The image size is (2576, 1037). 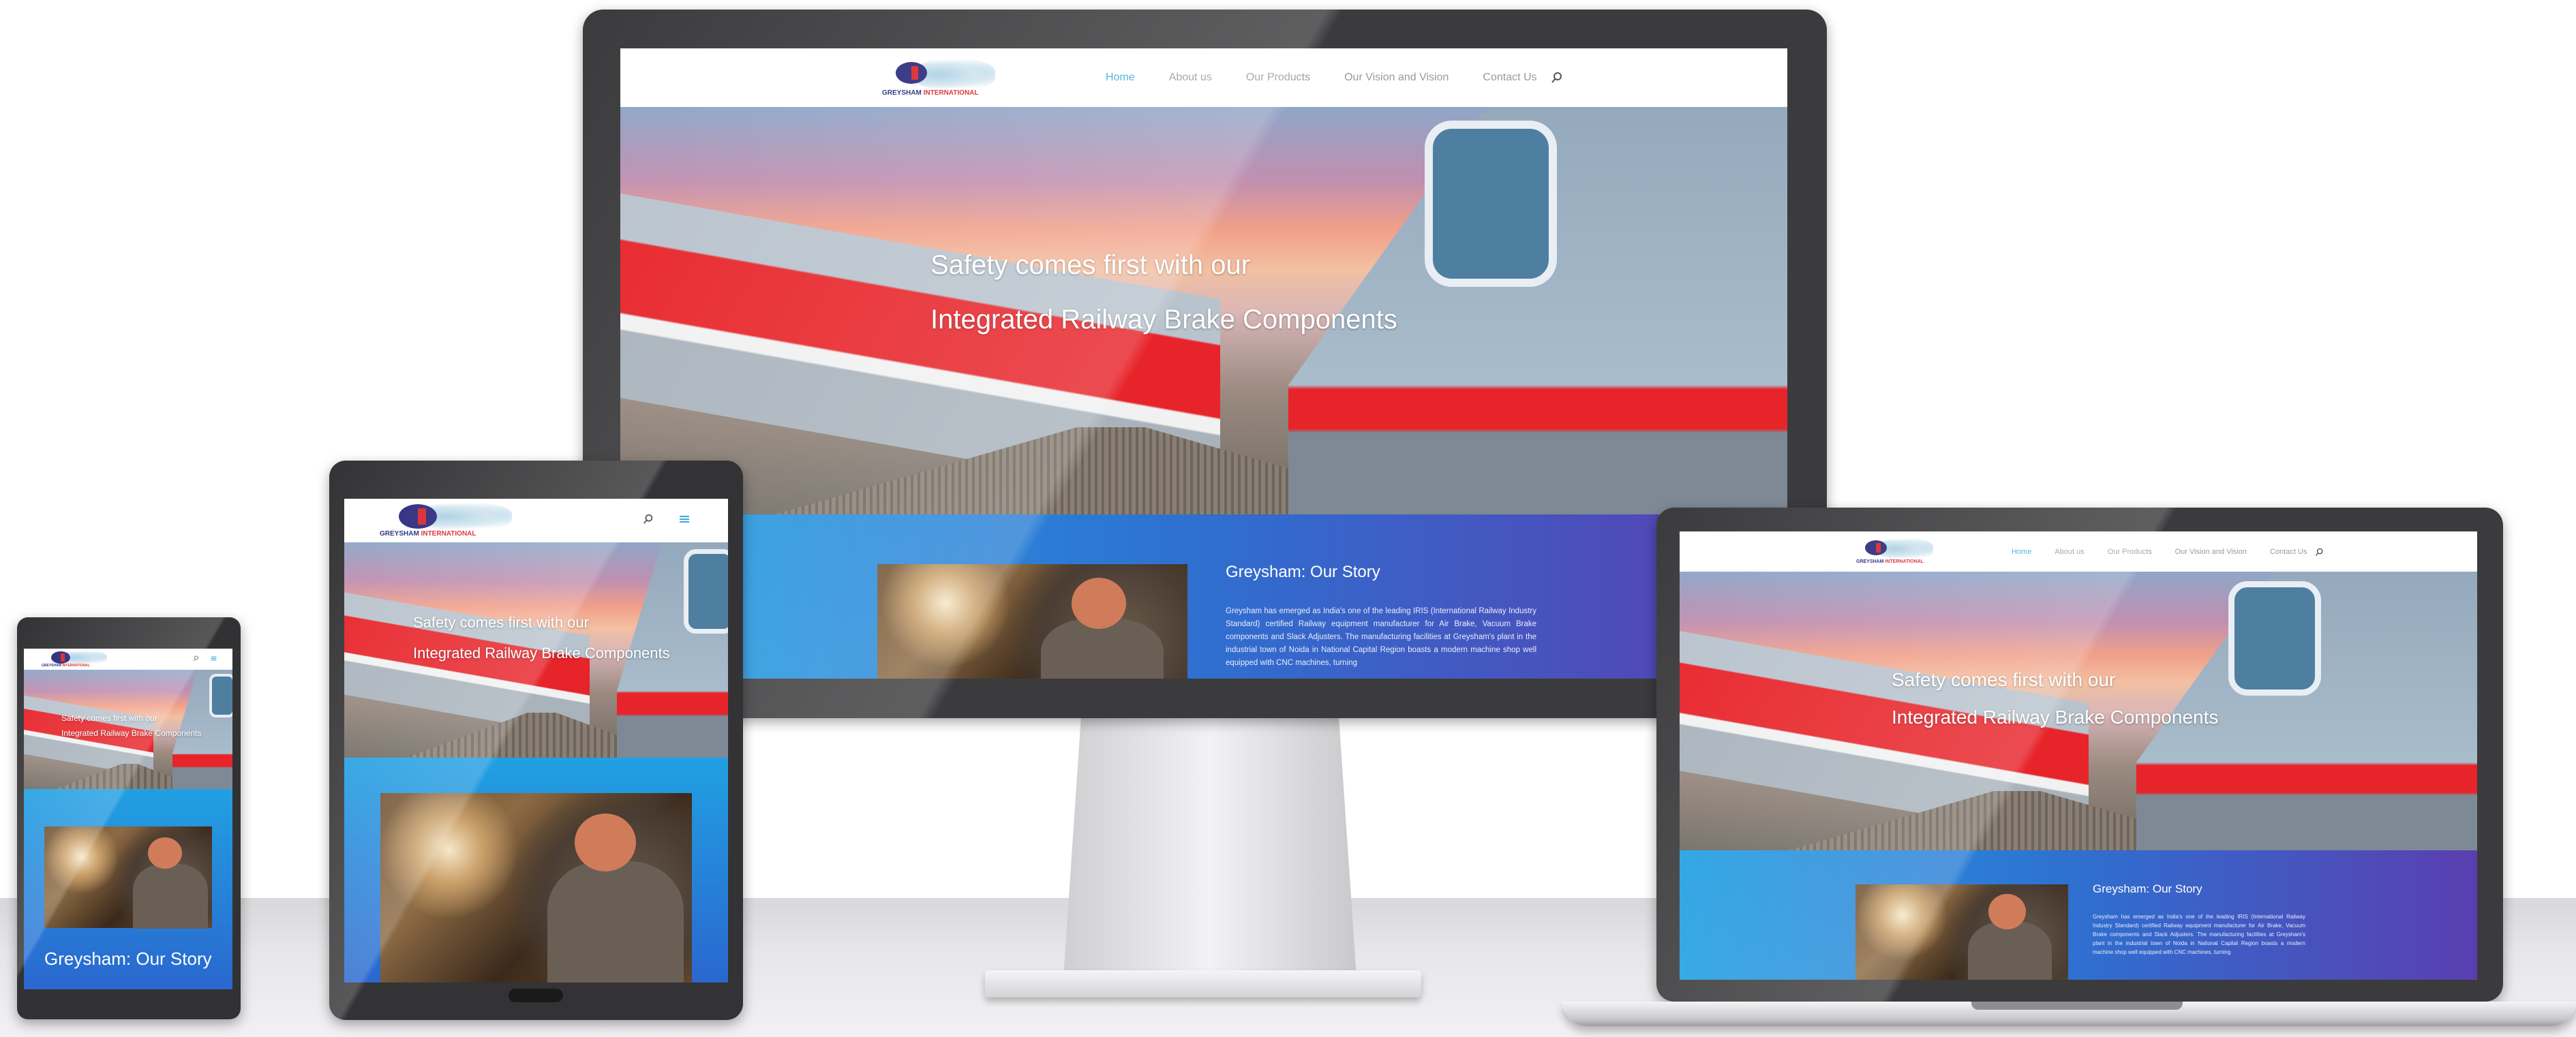 I want to click on story-section: Greysham: Our Story, so click(x=128, y=889).